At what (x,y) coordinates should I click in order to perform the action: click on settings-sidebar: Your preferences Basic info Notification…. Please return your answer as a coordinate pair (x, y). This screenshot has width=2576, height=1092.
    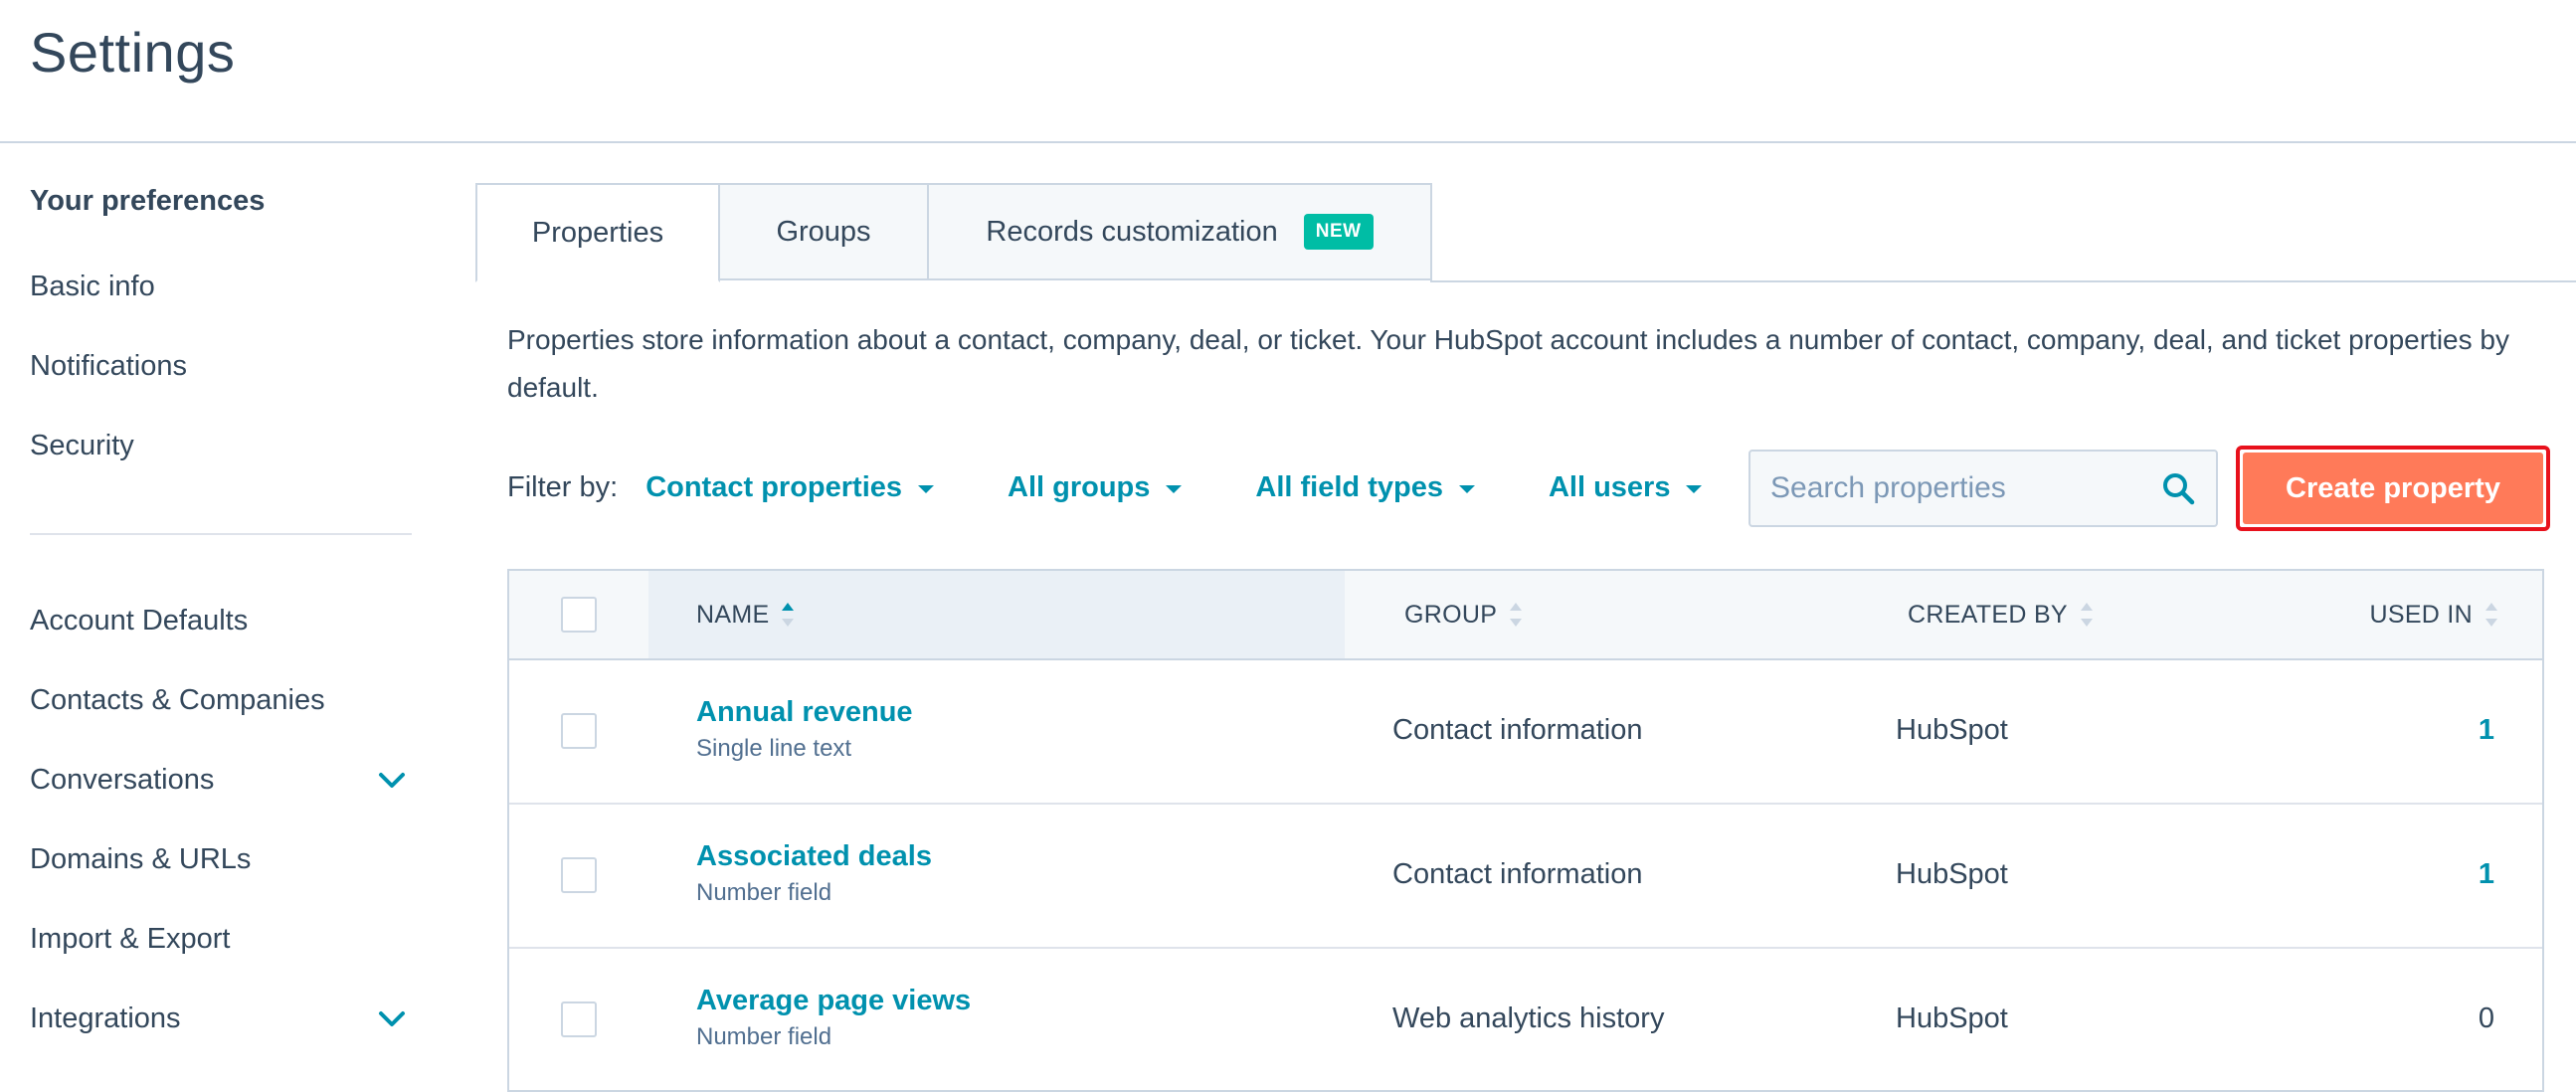
    Looking at the image, I should click on (219, 615).